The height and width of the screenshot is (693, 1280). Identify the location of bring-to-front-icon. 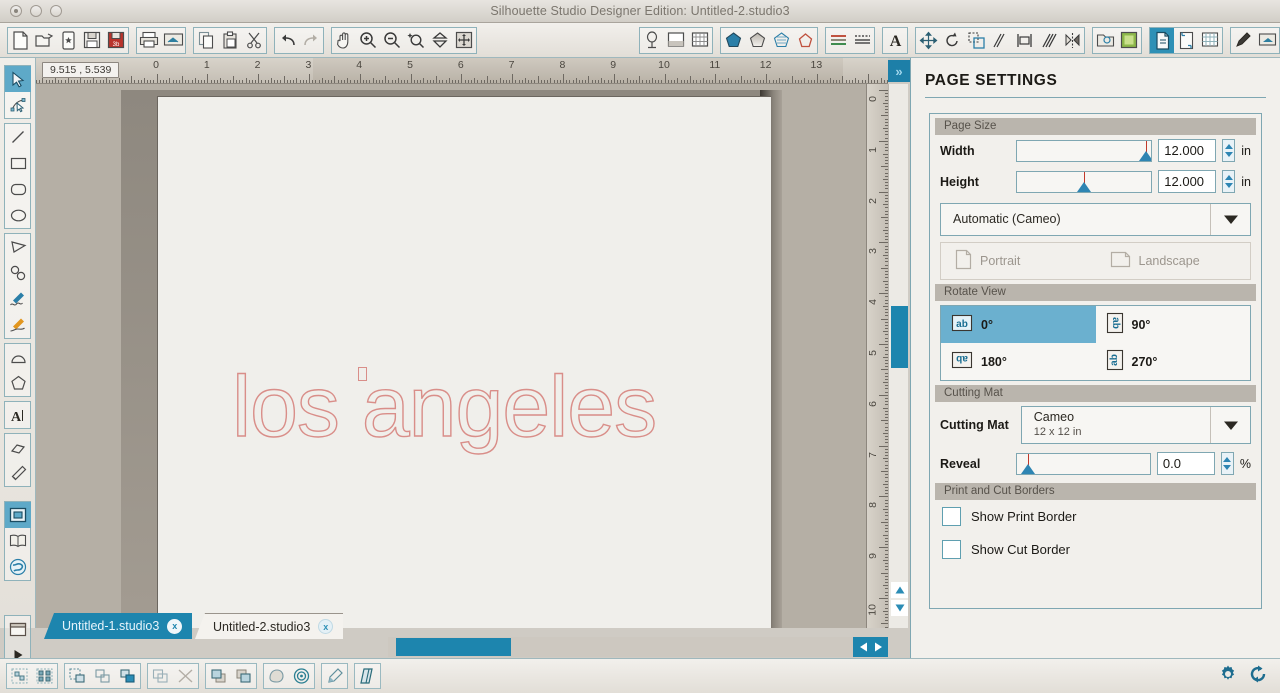
(218, 676).